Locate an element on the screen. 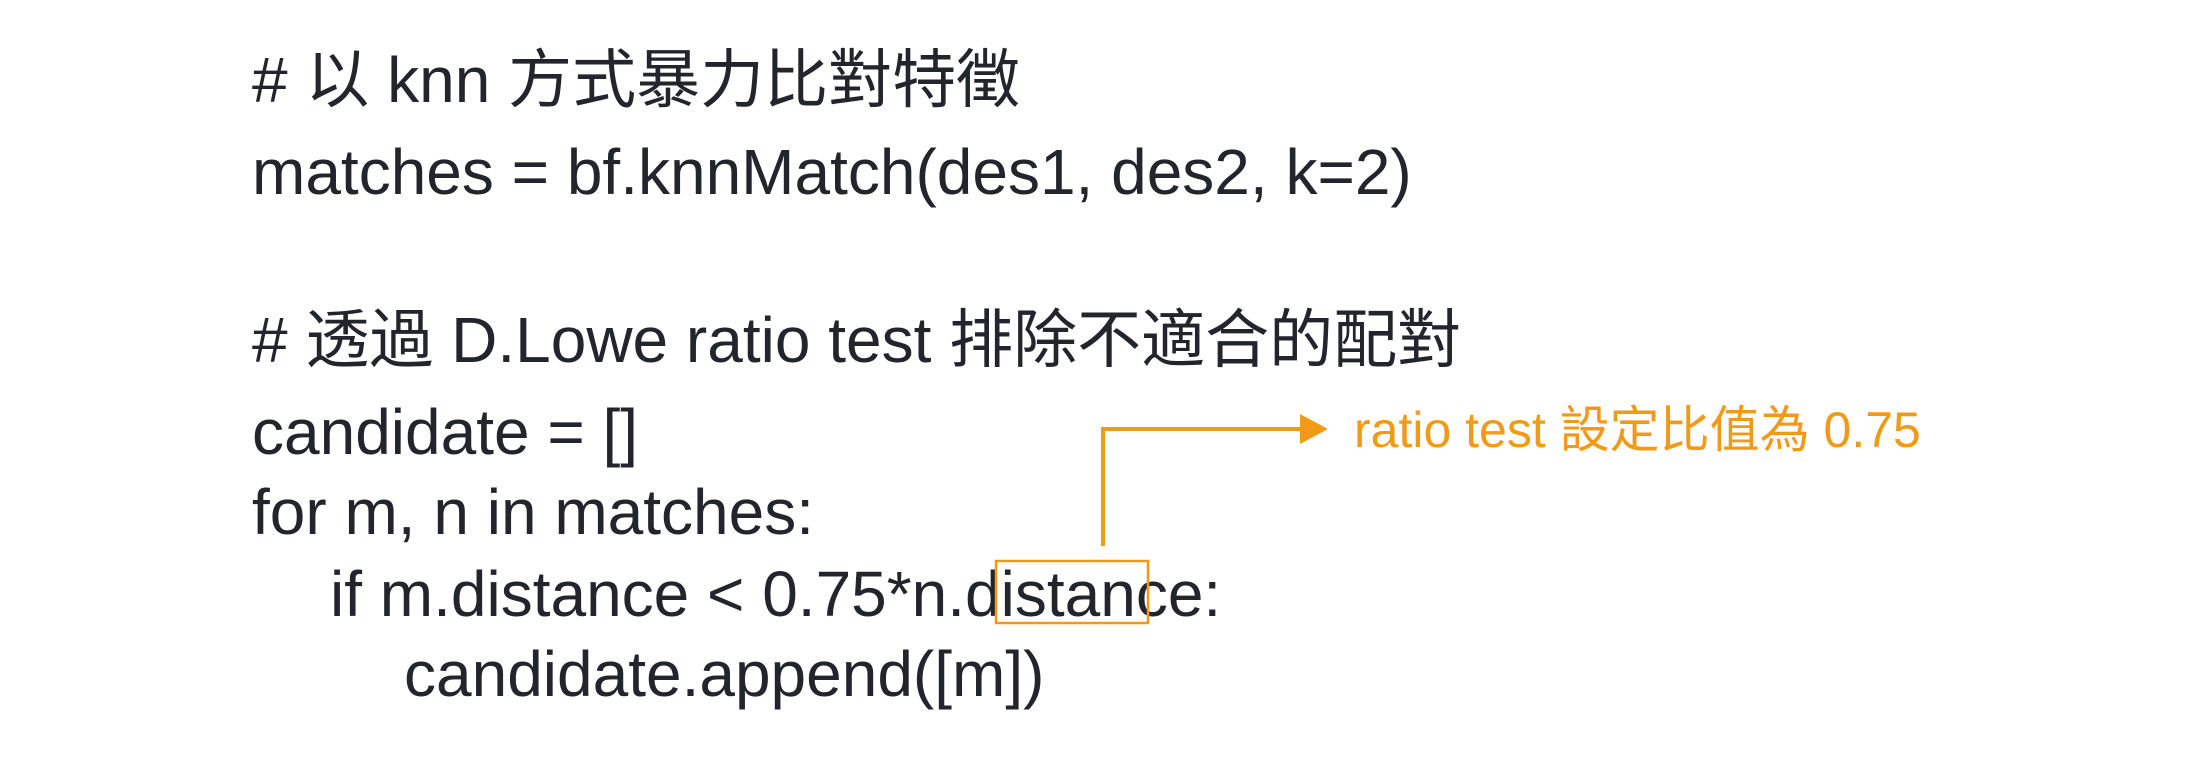 Image resolution: width=2206 pixels, height=778 pixels. highlight-box is located at coordinates (1072, 592).